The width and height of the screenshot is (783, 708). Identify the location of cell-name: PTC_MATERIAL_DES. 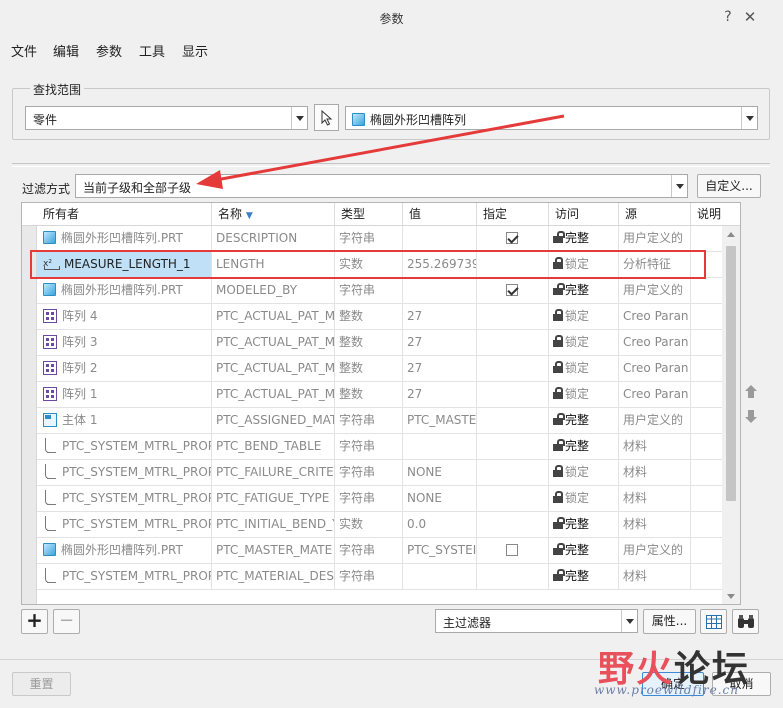
(273, 576).